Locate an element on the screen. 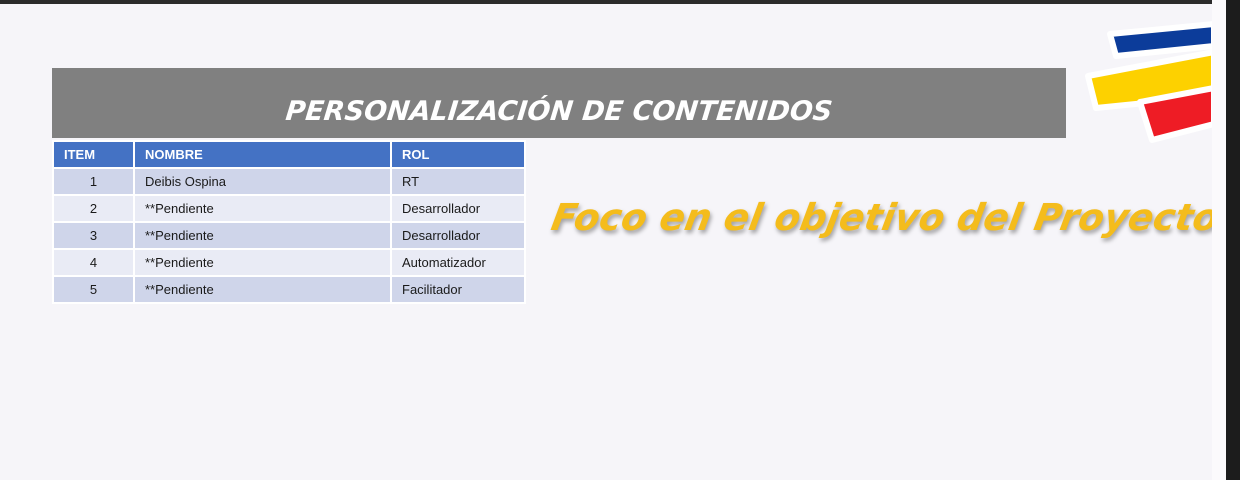 The width and height of the screenshot is (1240, 480). nombre-cell: Deibis Ospina is located at coordinates (262, 181).